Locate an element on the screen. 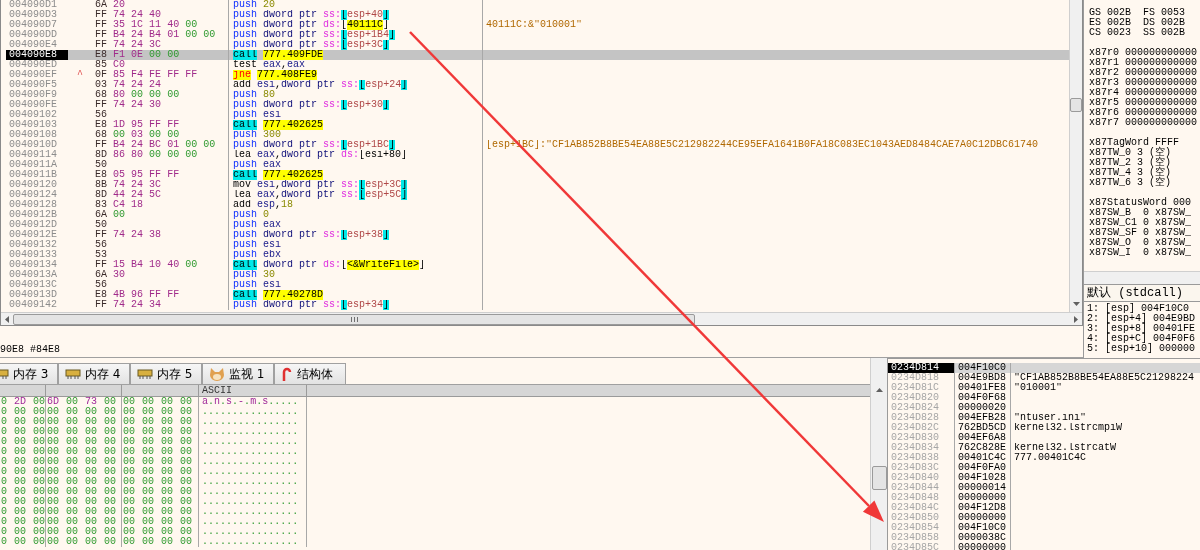 This screenshot has height=550, width=1200. bytes-cell-text: 03 74 24 24 is located at coordinates (128, 85).